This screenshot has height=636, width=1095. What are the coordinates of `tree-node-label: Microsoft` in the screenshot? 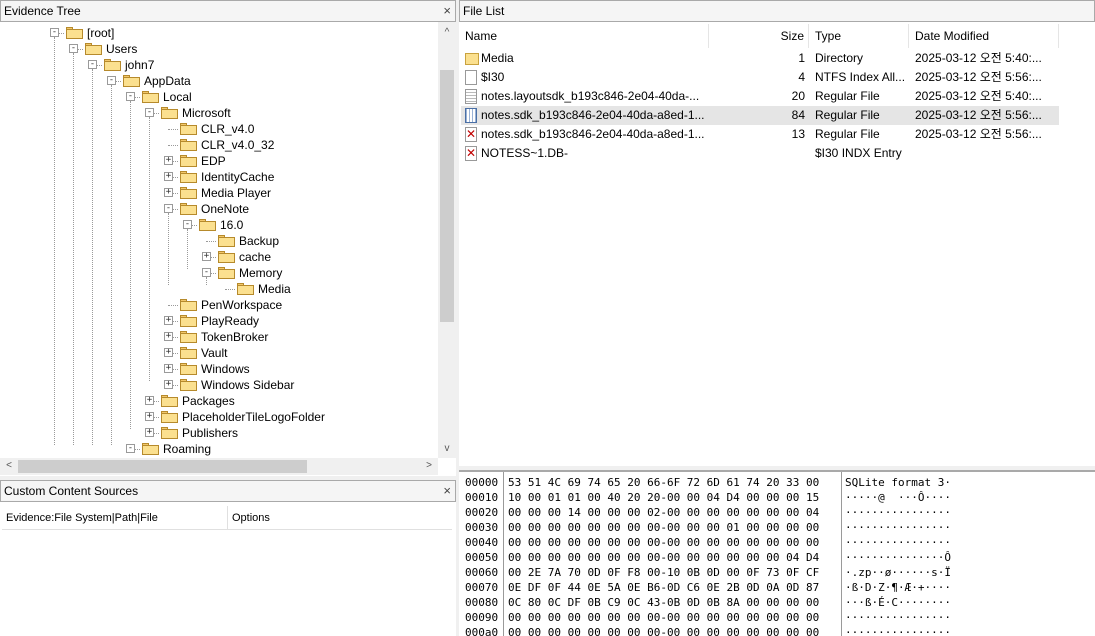 It's located at (206, 113).